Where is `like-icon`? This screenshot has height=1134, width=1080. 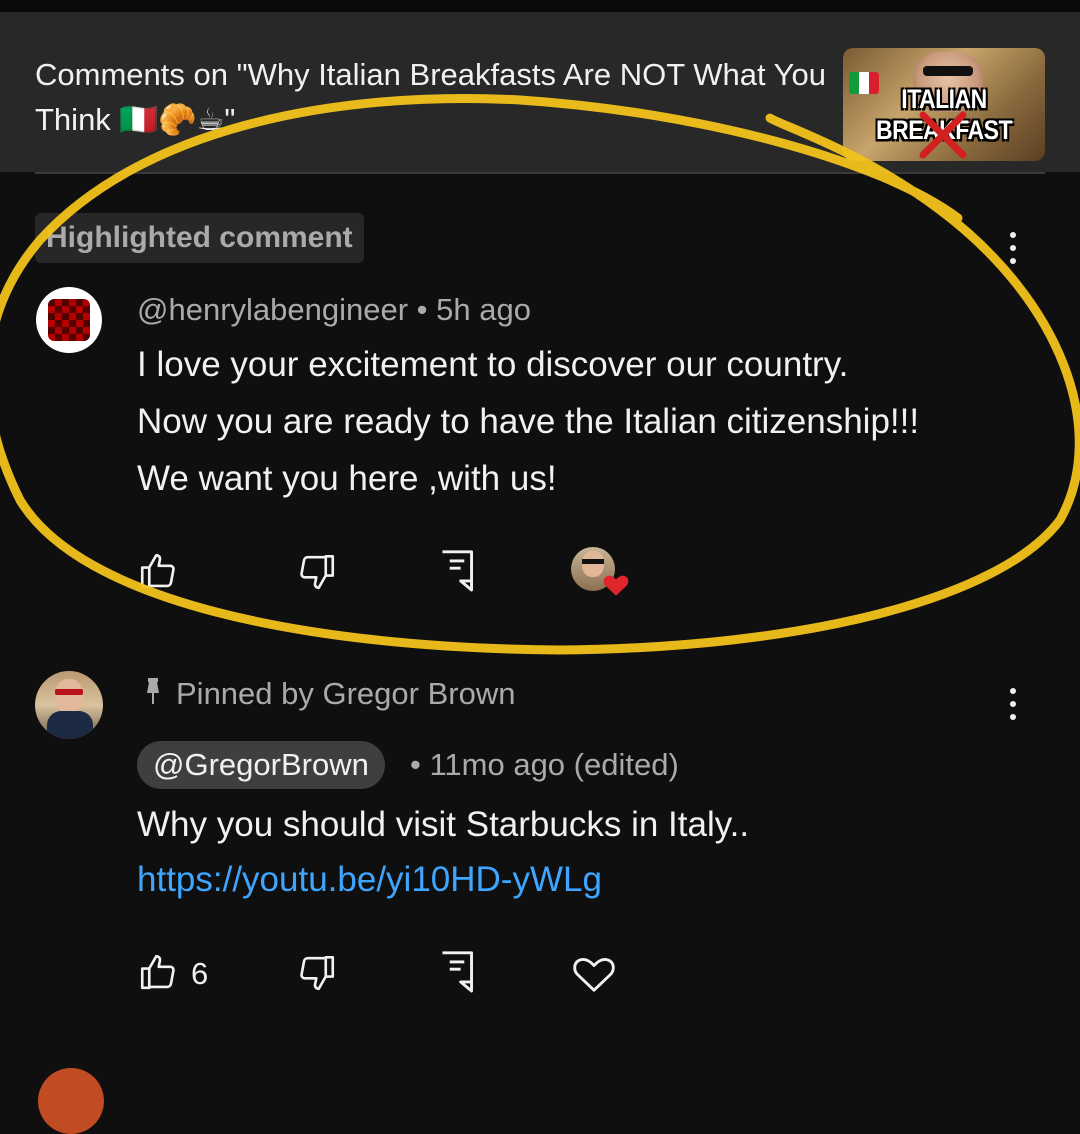 like-icon is located at coordinates (158, 972).